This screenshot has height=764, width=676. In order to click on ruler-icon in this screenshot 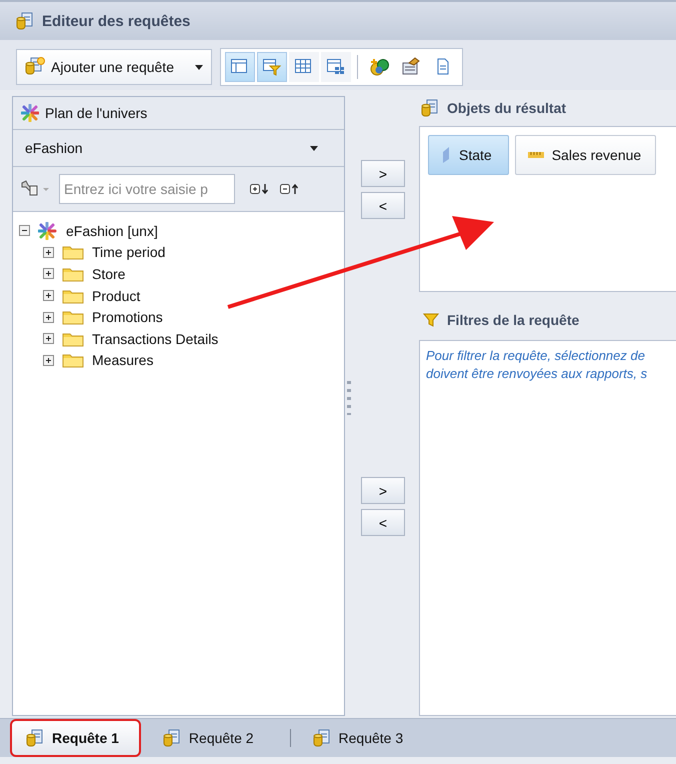, I will do `click(536, 155)`.